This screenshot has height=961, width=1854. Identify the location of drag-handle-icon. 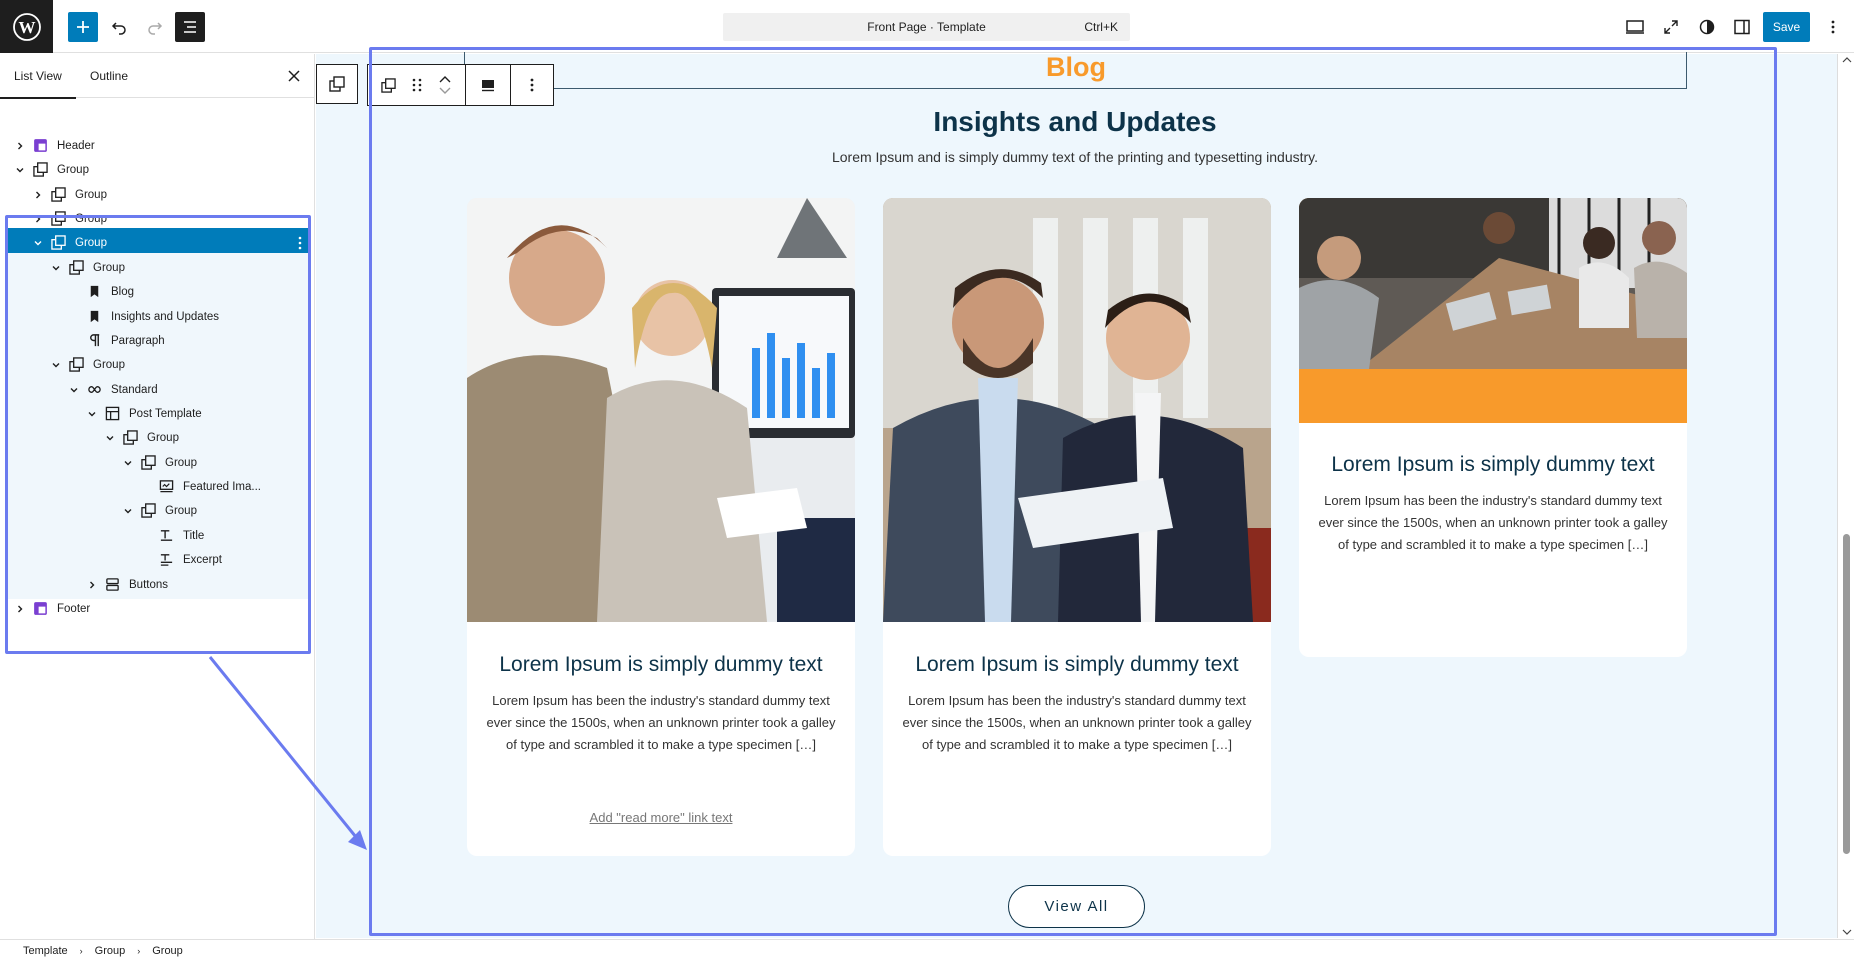
(416, 85).